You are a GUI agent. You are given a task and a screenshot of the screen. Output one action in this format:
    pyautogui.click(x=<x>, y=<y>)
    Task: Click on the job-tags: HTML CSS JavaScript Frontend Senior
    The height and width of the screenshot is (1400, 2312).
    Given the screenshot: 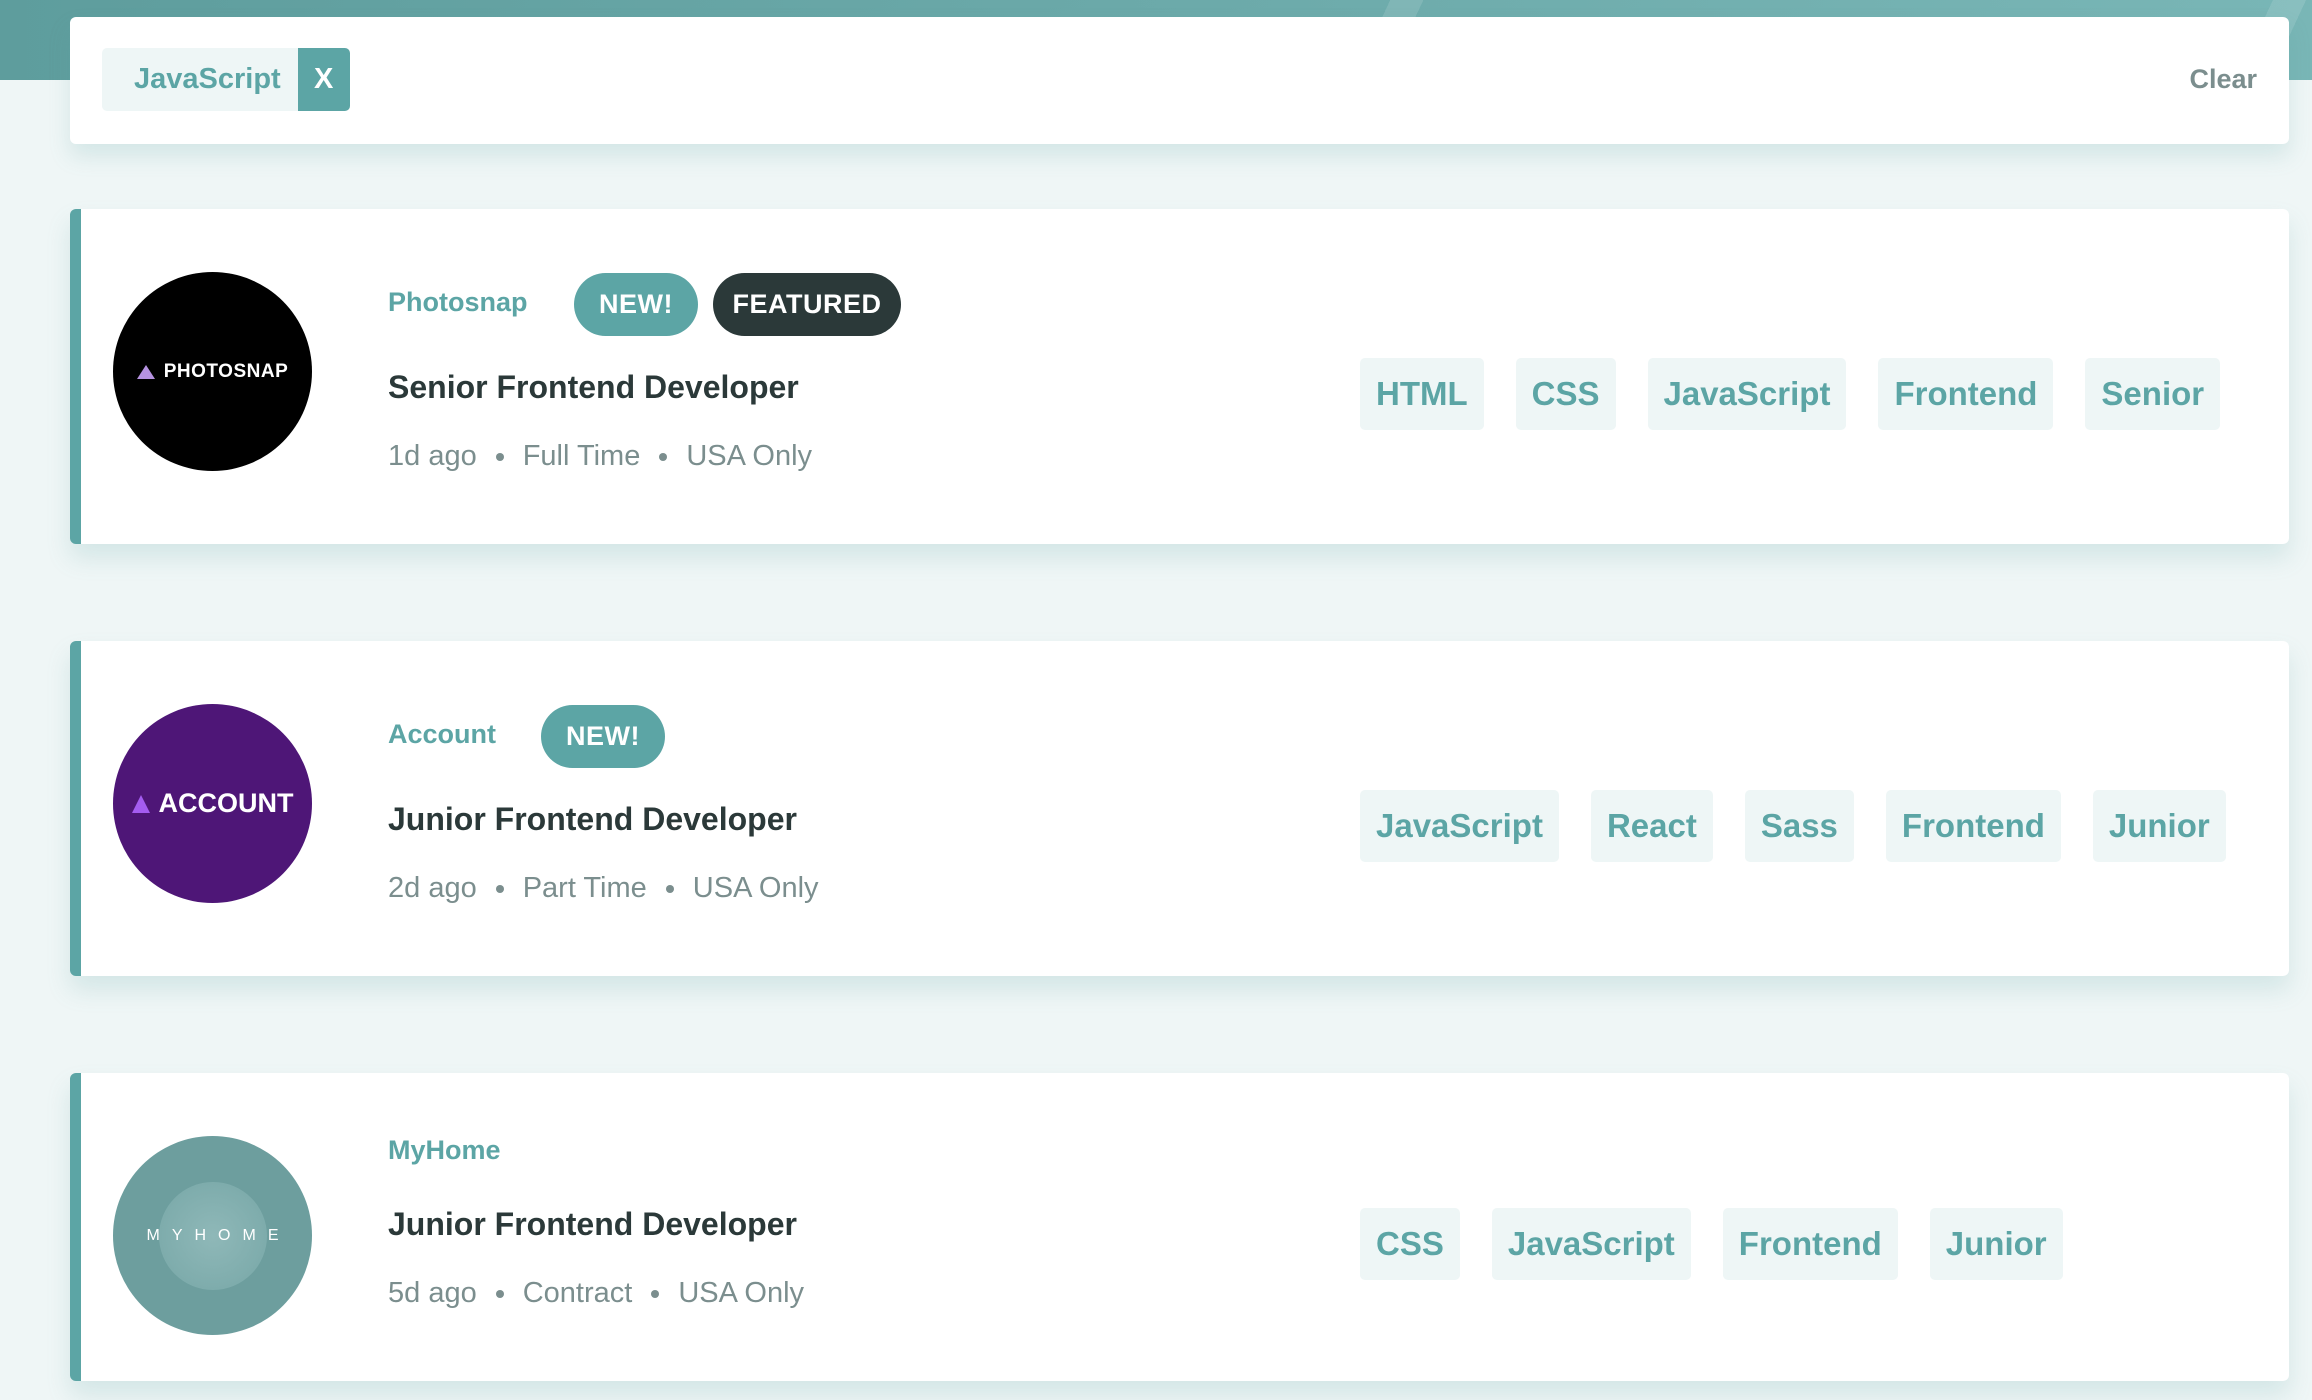 What is the action you would take?
    pyautogui.click(x=1790, y=394)
    